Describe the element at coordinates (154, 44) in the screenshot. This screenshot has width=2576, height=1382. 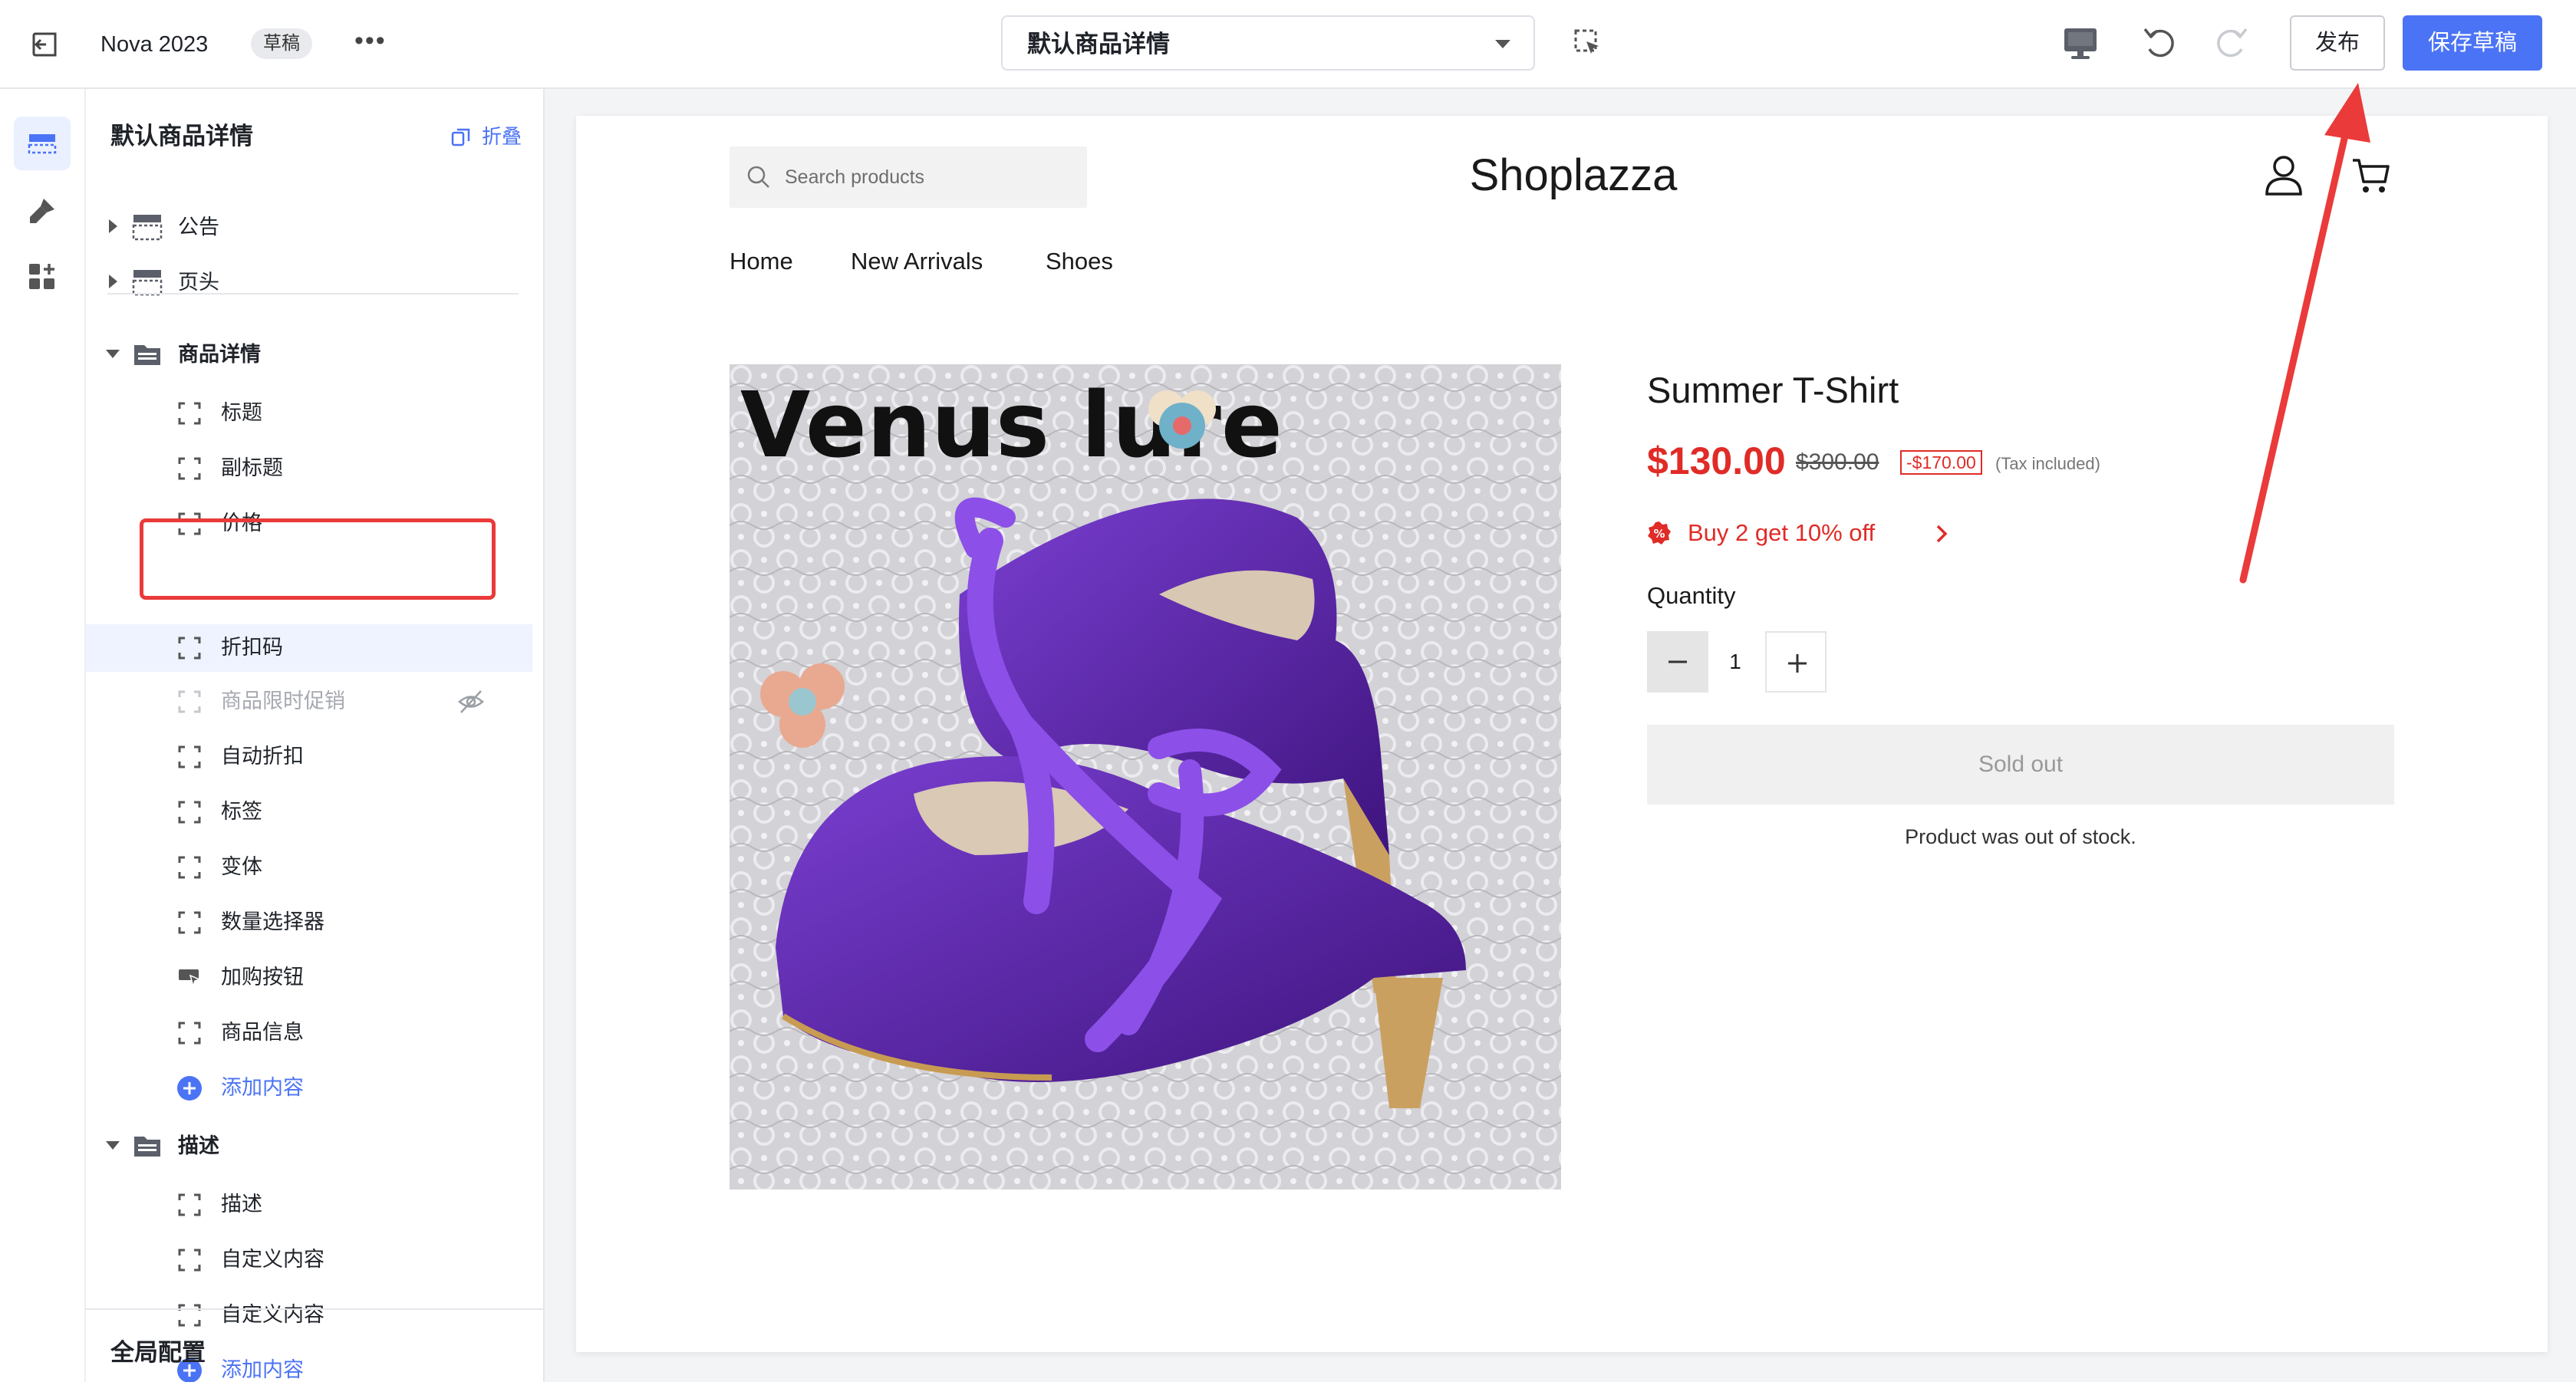
I see `theme-name: Nova 2023` at that location.